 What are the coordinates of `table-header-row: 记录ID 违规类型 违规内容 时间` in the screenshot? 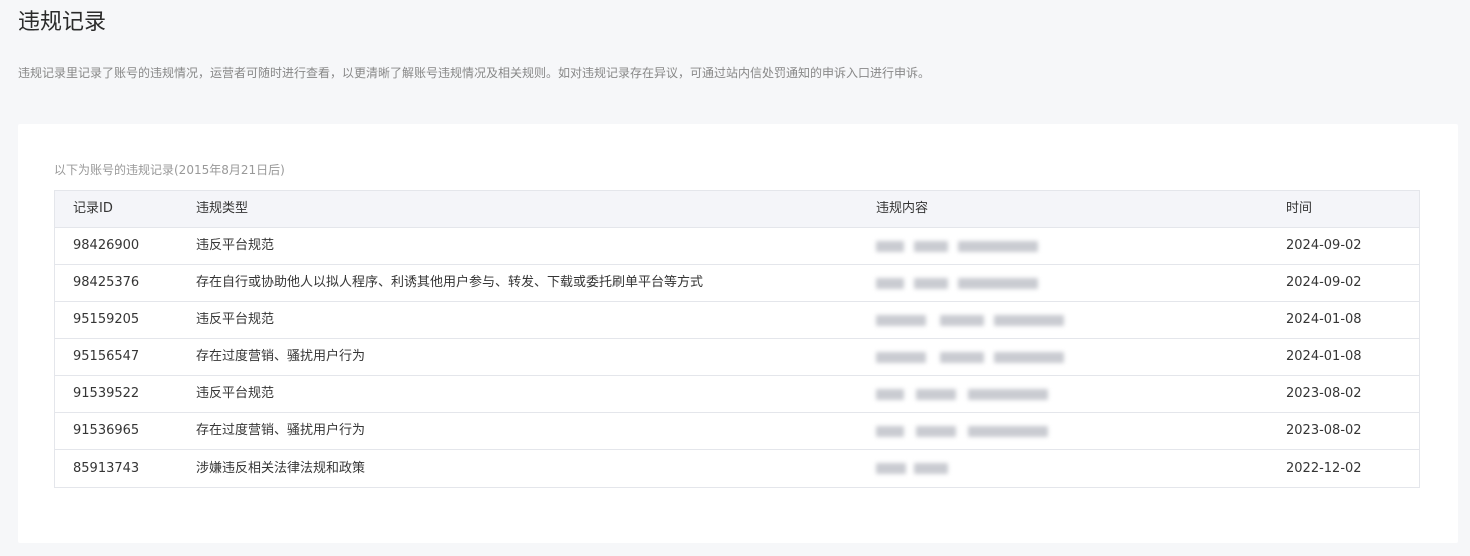 It's located at (737, 209).